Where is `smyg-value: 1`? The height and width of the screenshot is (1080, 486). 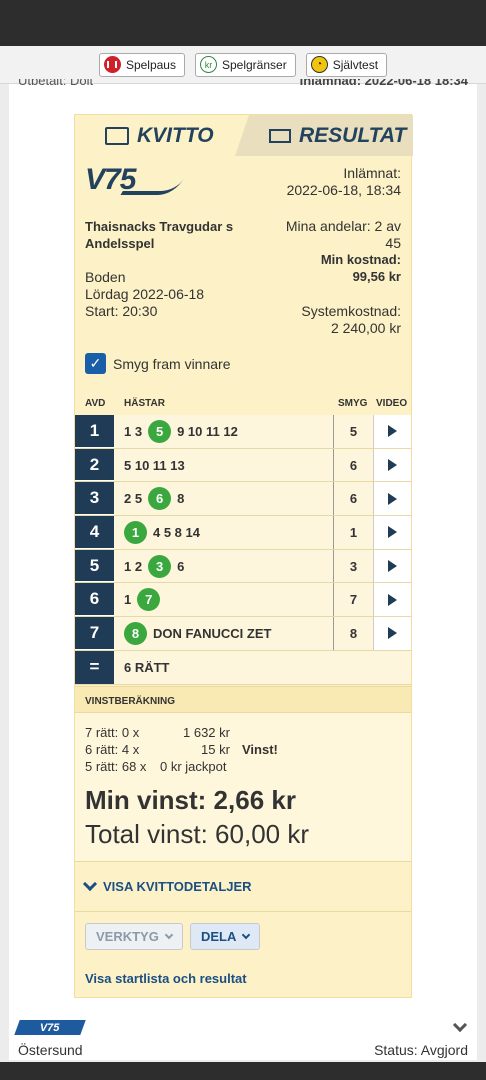
smyg-value: 1 is located at coordinates (353, 532).